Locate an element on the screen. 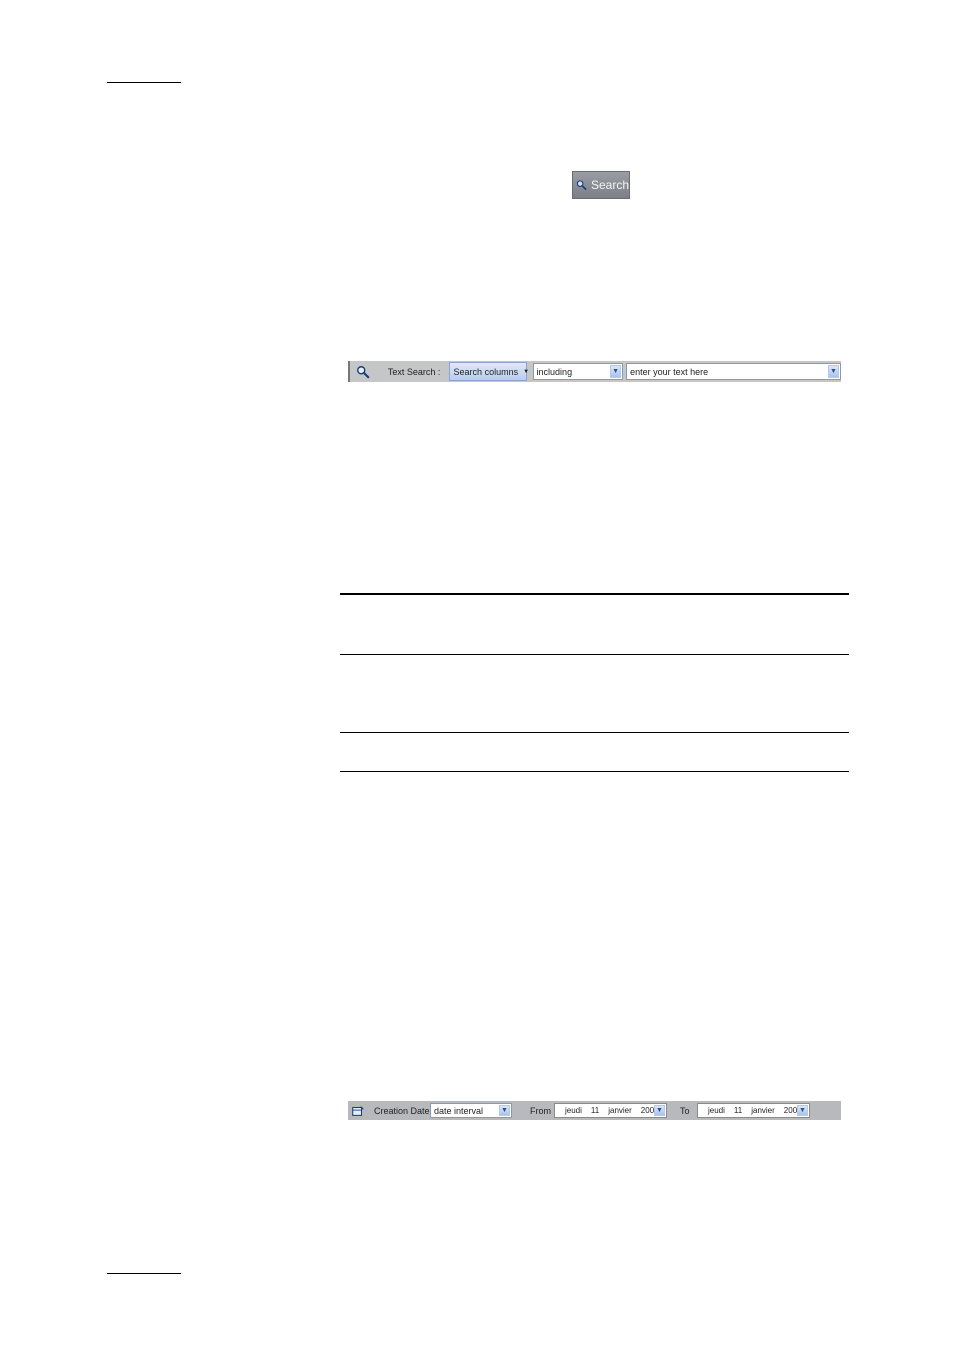 The height and width of the screenshot is (1350, 954). to-label: To is located at coordinates (685, 1110).